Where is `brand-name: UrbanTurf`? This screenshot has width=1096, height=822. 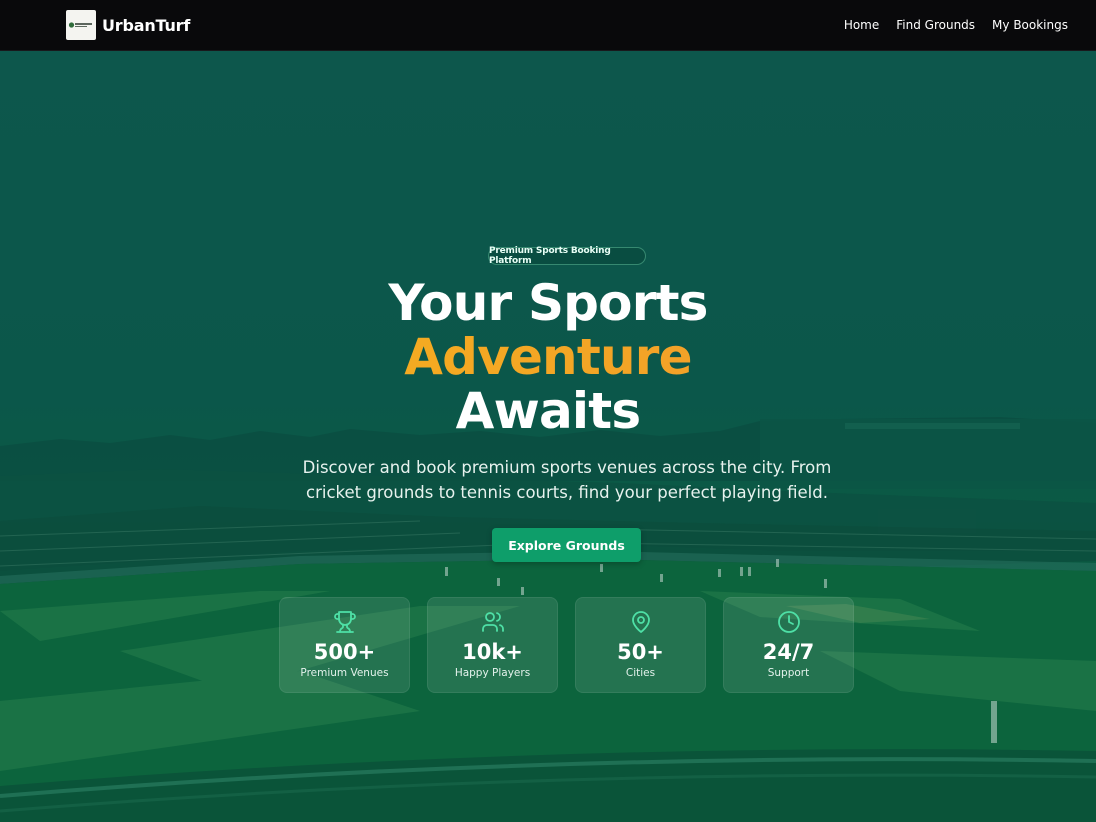
brand-name: UrbanTurf is located at coordinates (146, 25).